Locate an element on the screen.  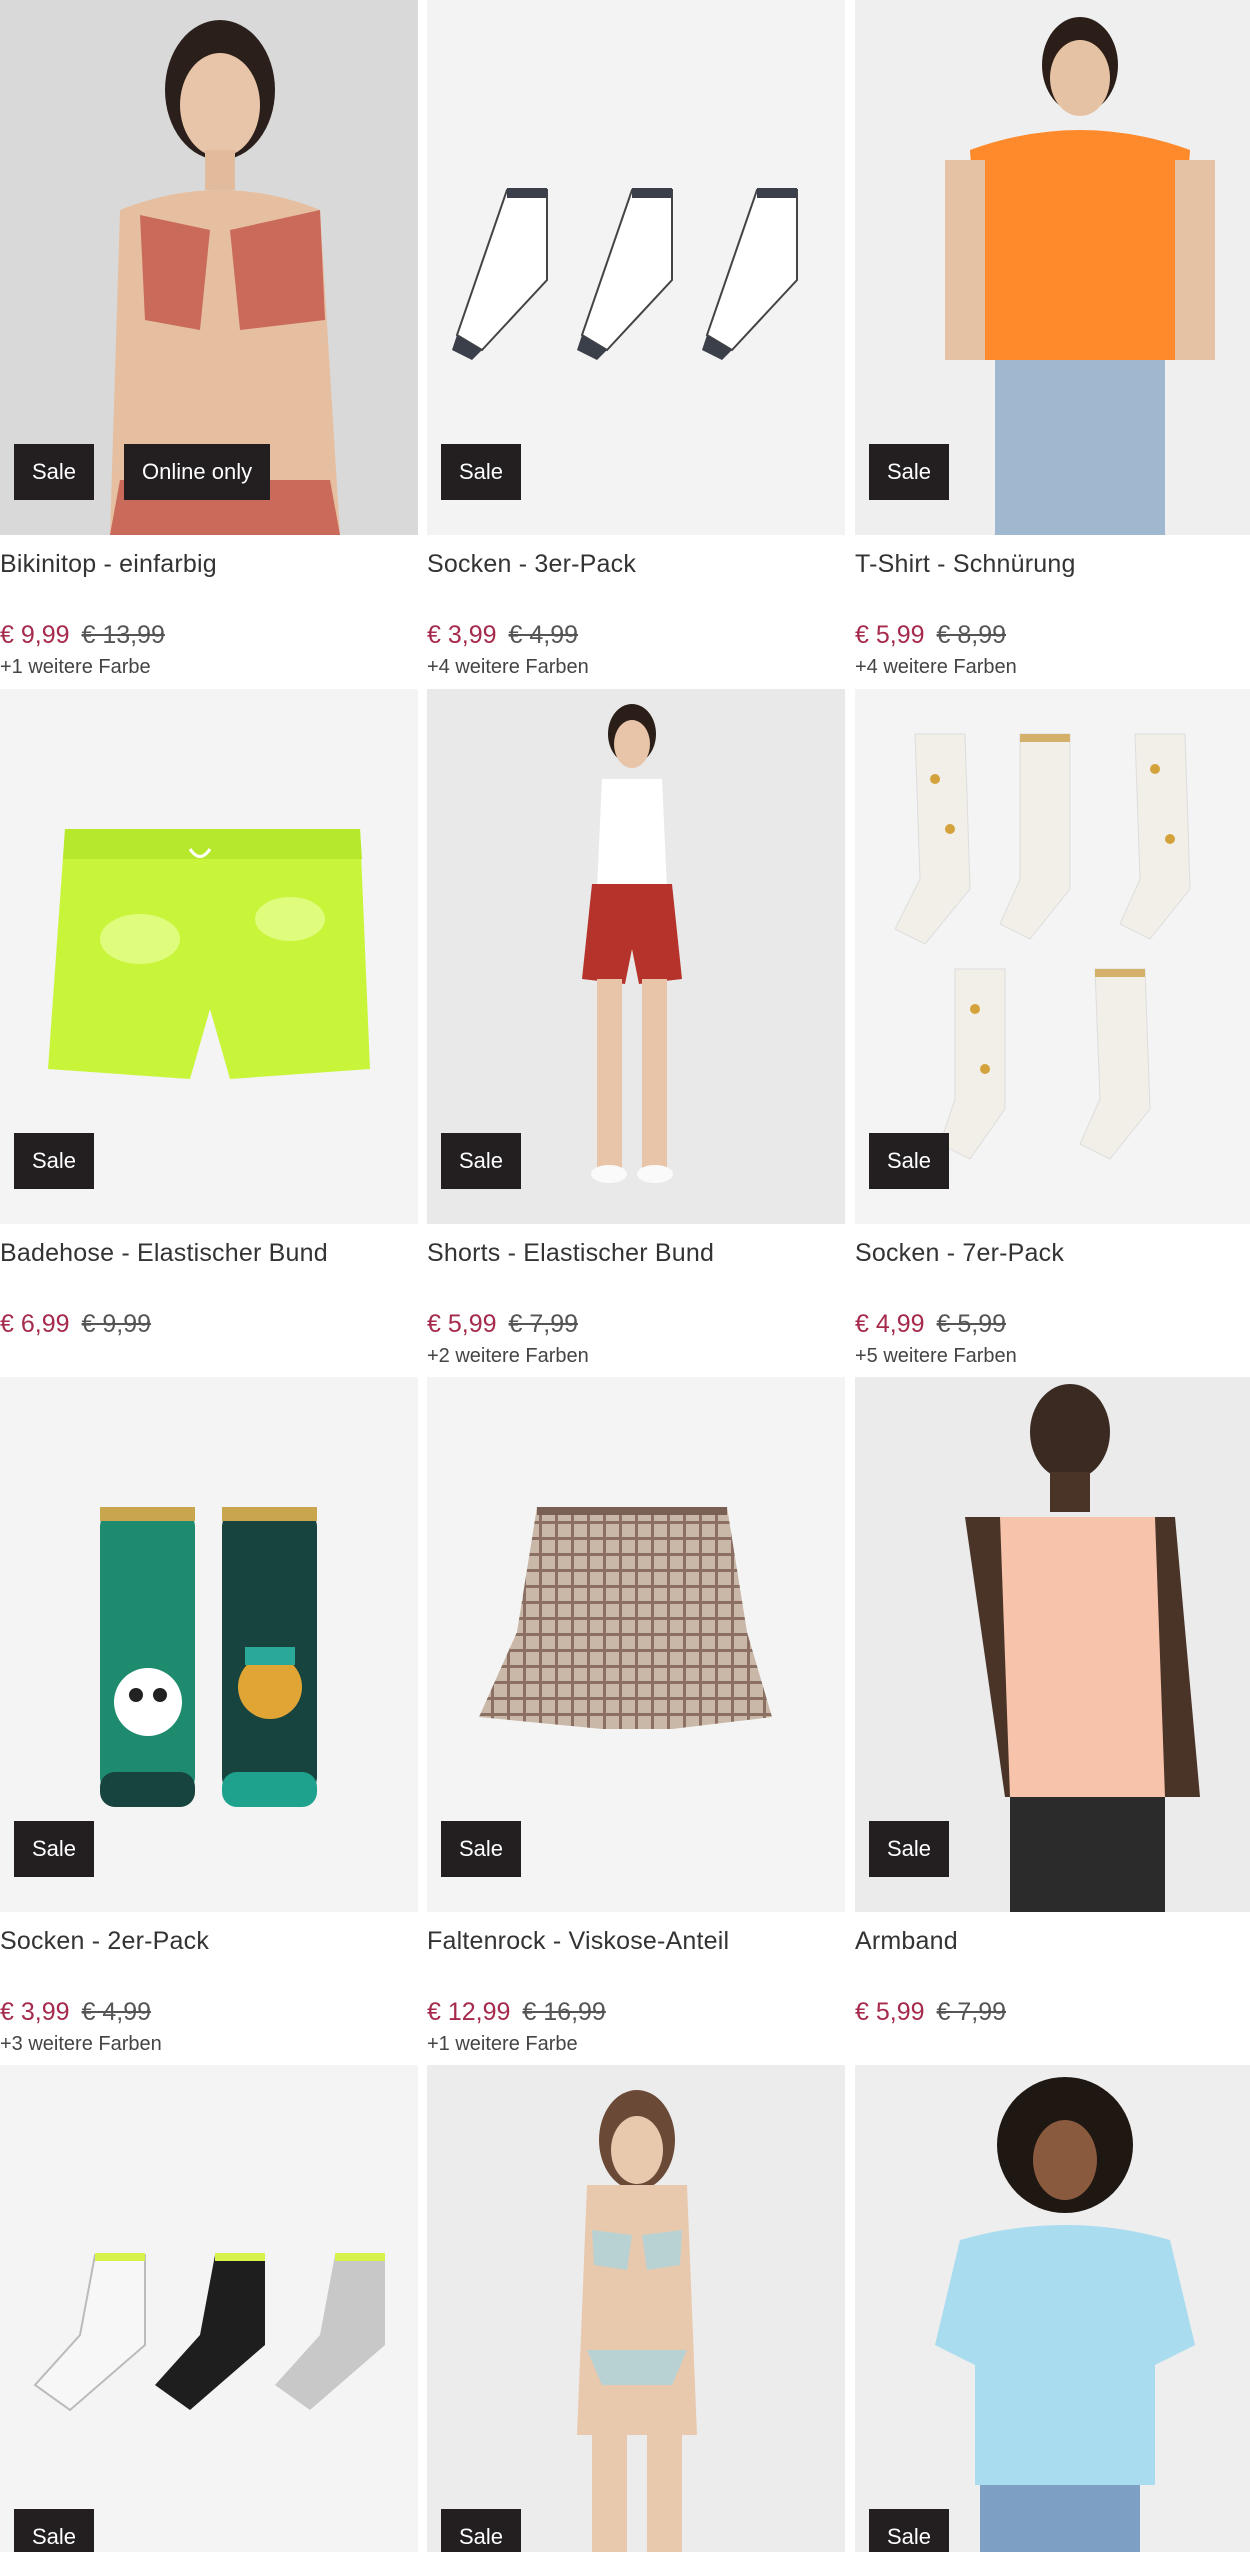
product-title: Socken - 7er-Pack is located at coordinates (1052, 1253).